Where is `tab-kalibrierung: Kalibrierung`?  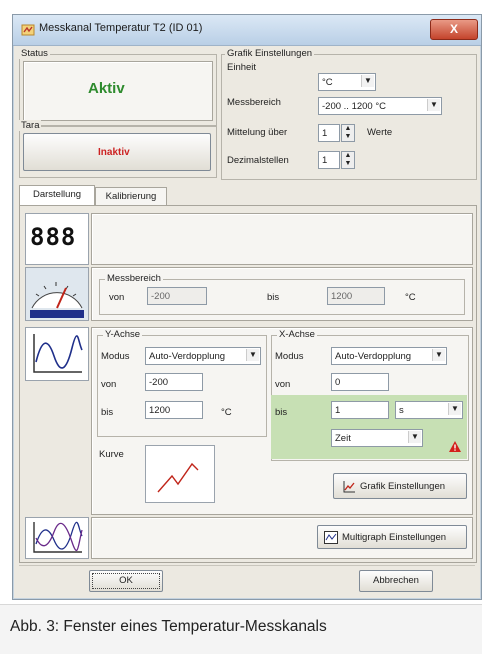 tab-kalibrierung: Kalibrierung is located at coordinates (131, 196).